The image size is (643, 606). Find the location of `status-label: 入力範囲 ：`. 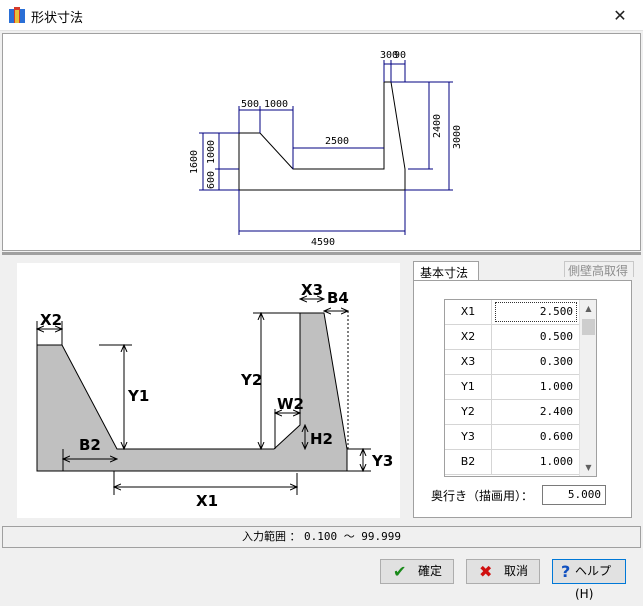

status-label: 入力範囲 ： is located at coordinates (272, 536).